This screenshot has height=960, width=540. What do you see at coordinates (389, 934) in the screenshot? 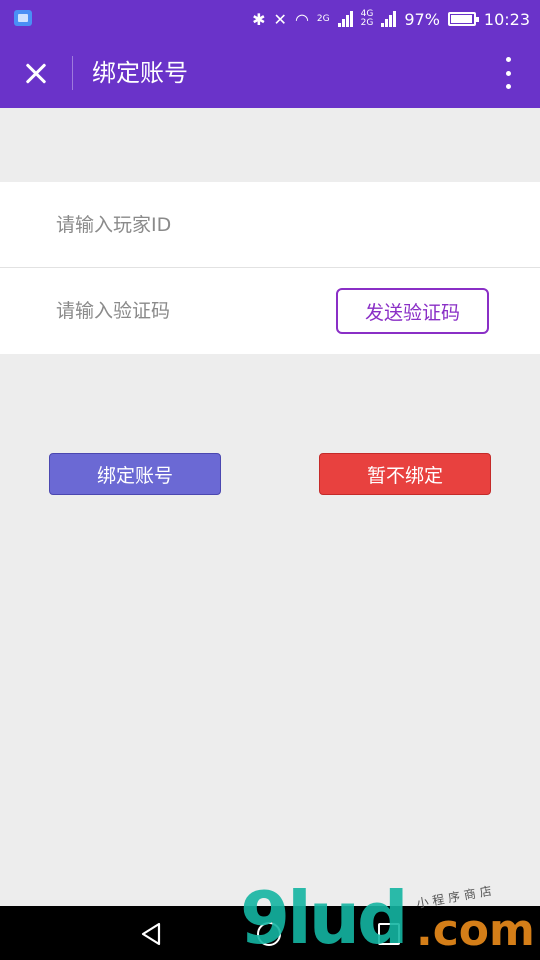
I see `recents-icon` at bounding box center [389, 934].